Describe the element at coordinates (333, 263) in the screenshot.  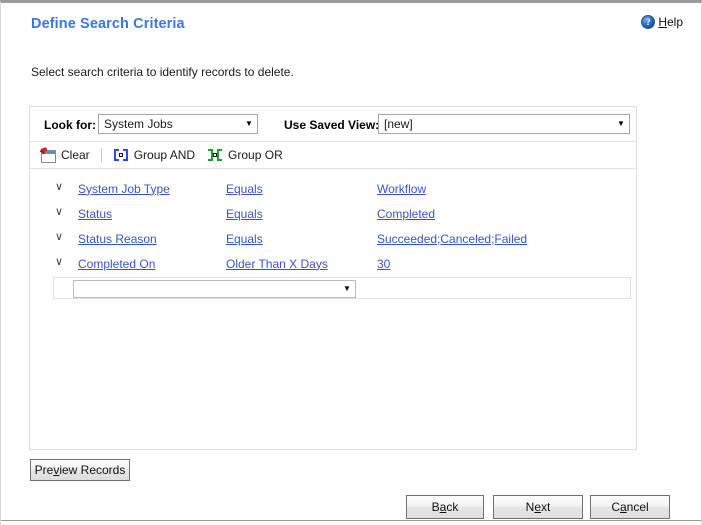
I see `table-row: ∨ Completed On Older Than X Days 30` at that location.